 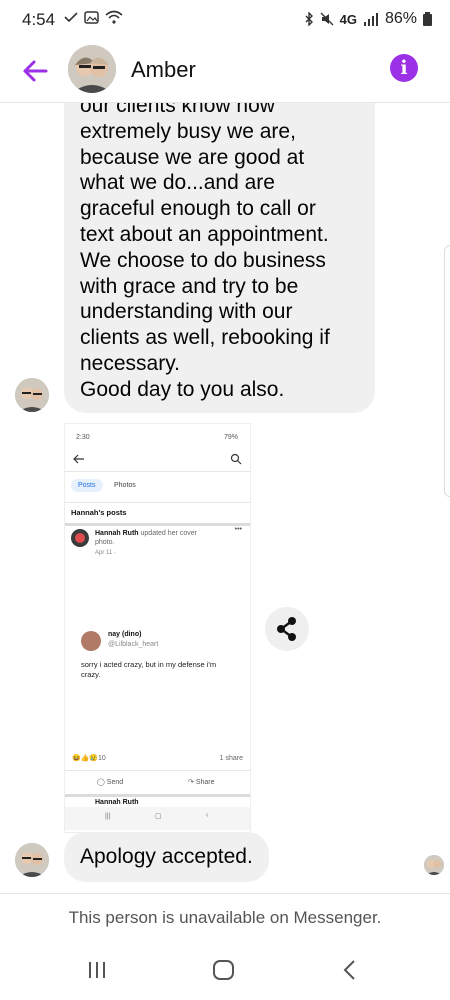 I want to click on gallery-icon, so click(x=91, y=17).